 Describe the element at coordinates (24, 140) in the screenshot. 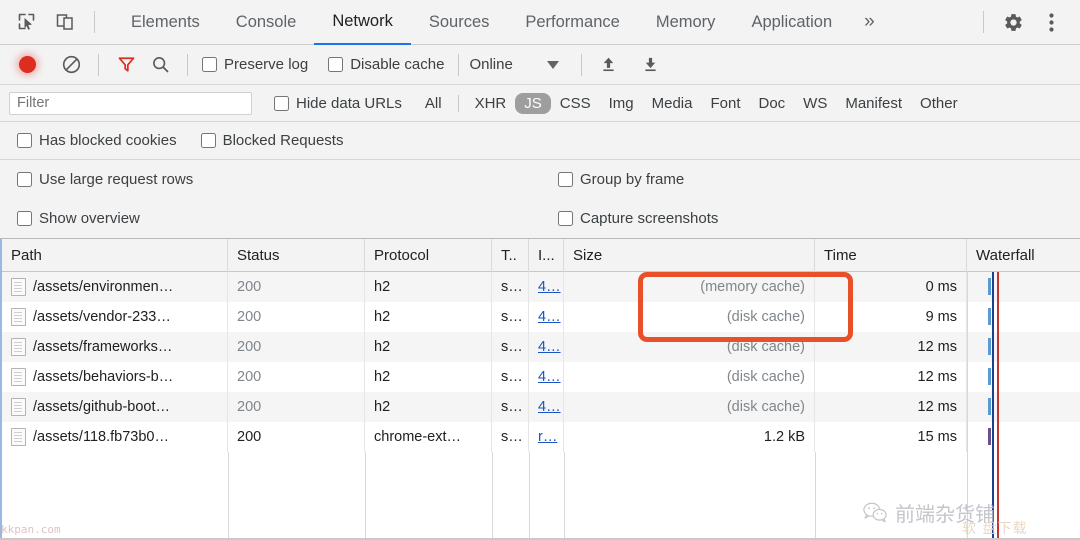

I see `has-blocked-cookies-box` at that location.